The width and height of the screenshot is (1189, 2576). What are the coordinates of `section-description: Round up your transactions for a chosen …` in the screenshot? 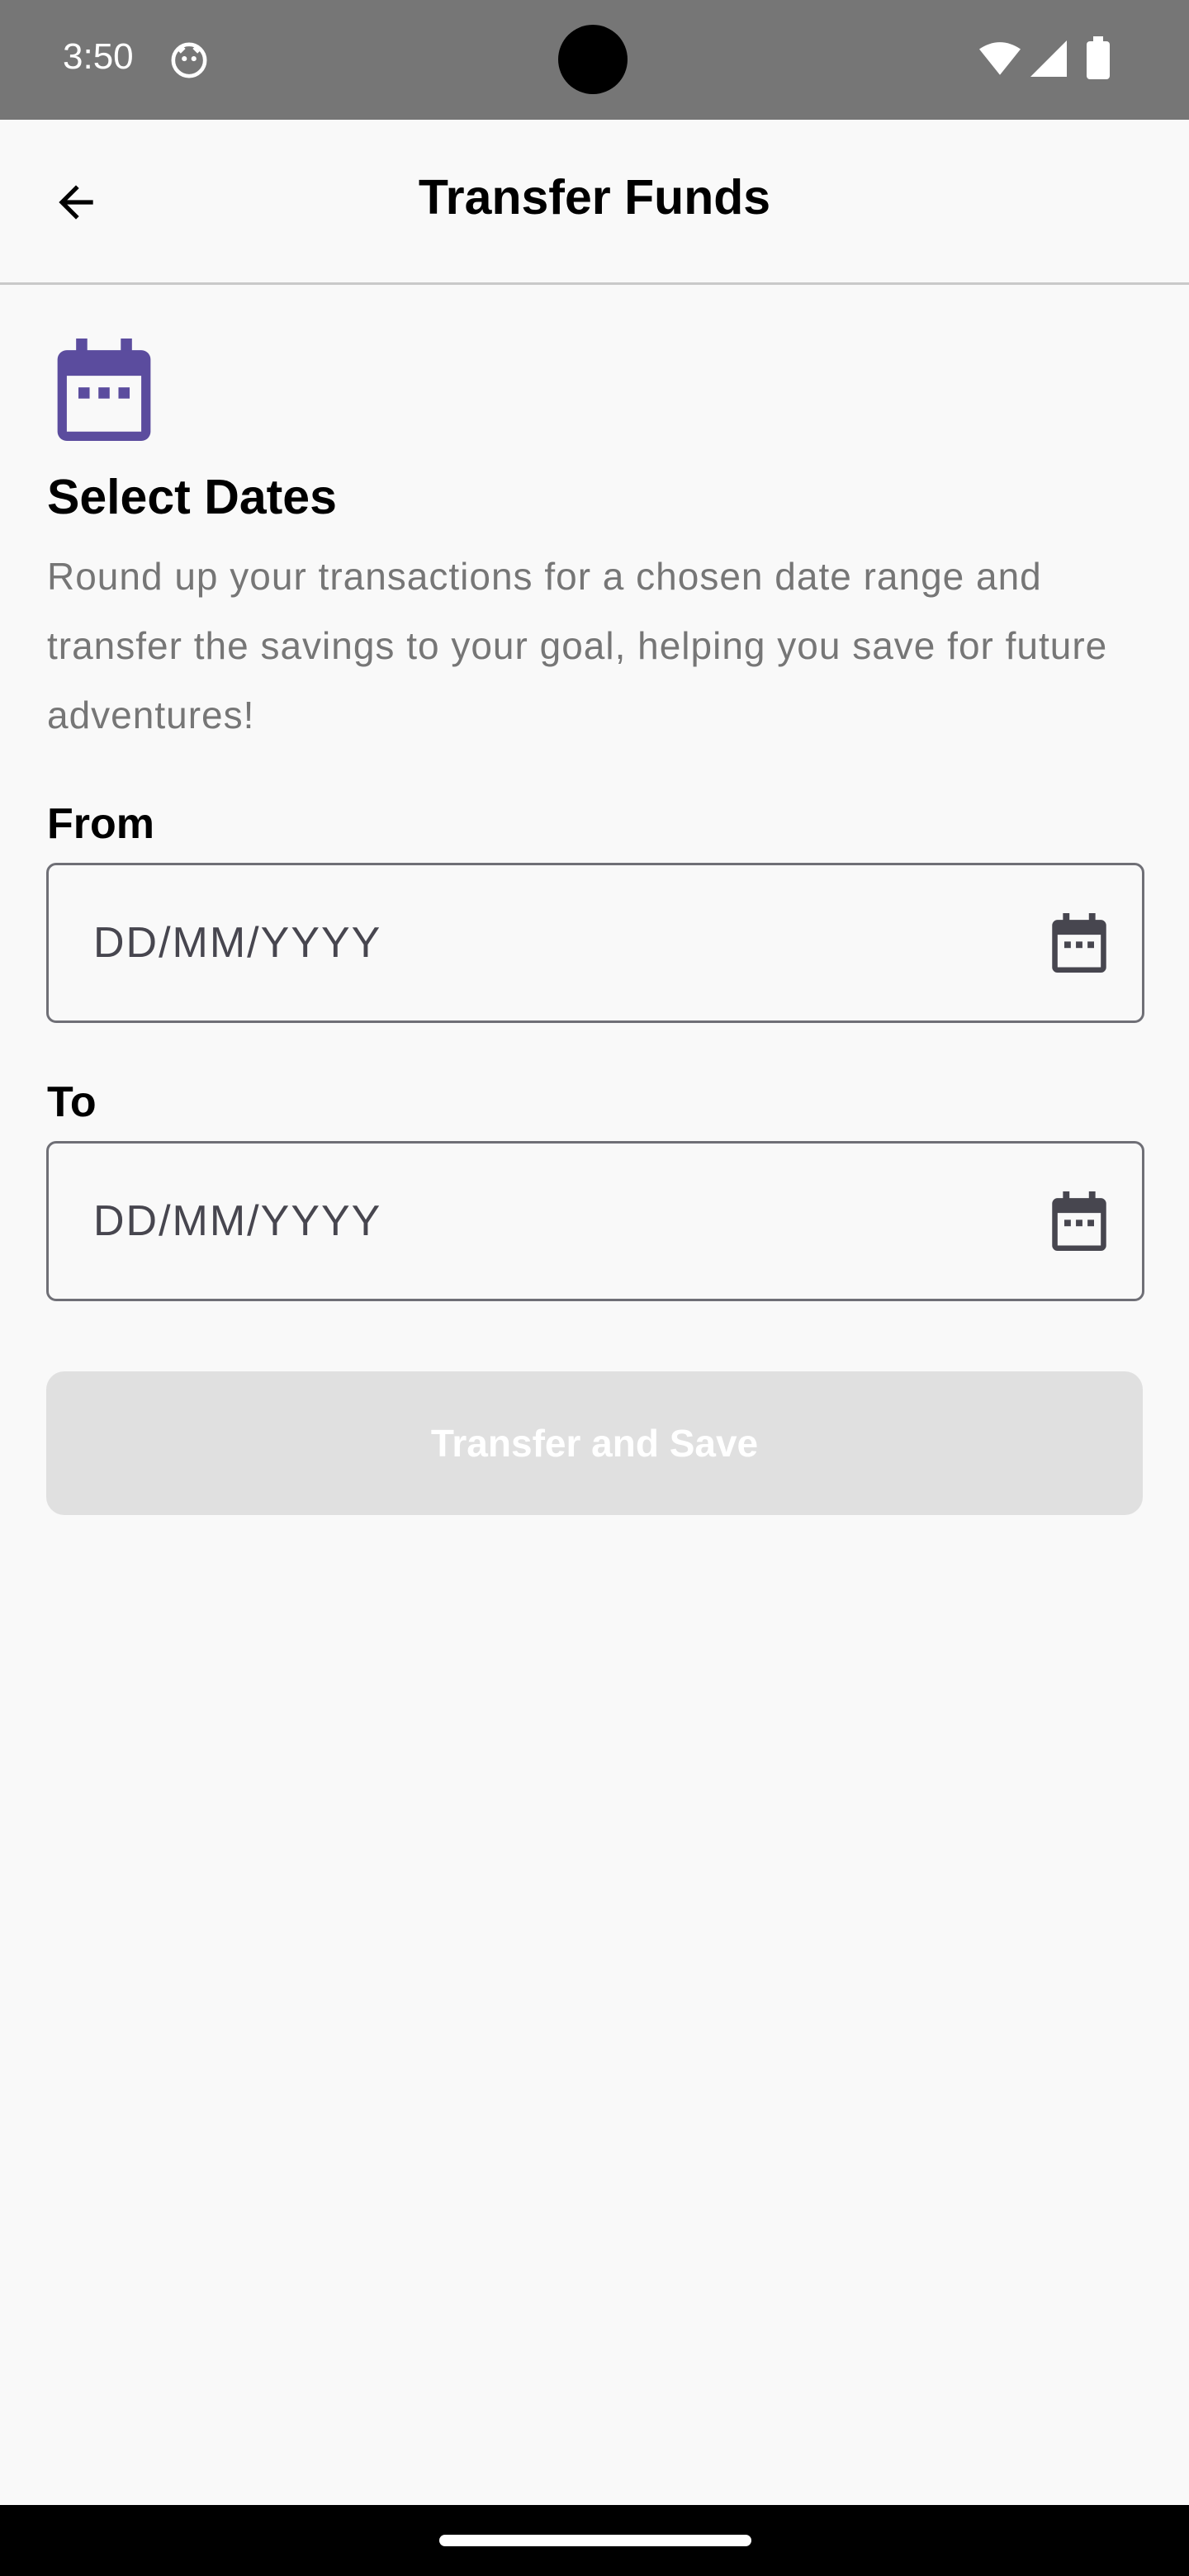 It's located at (577, 645).